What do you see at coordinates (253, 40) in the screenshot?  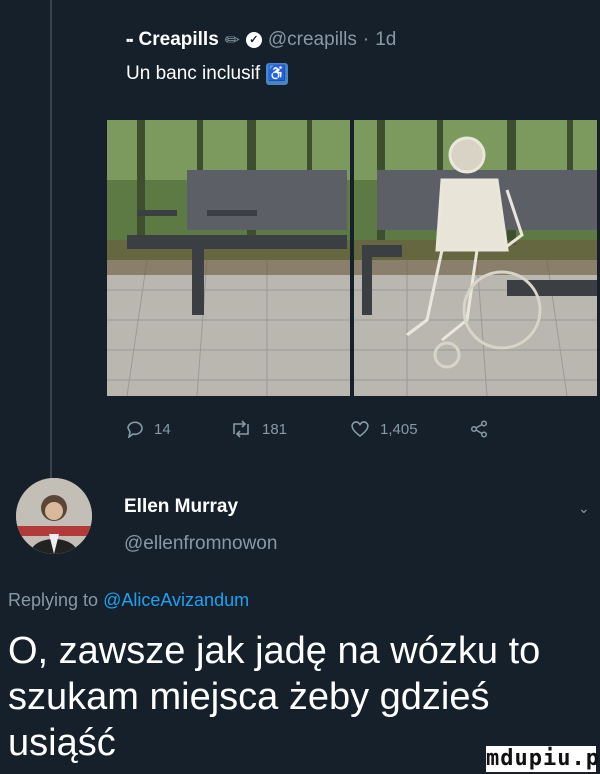 I see `verified-icon: ✓` at bounding box center [253, 40].